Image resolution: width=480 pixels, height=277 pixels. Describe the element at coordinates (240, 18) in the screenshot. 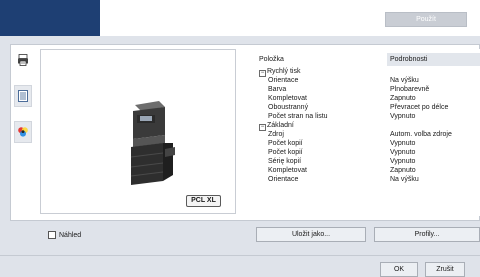

I see `top-bar: Použít` at that location.